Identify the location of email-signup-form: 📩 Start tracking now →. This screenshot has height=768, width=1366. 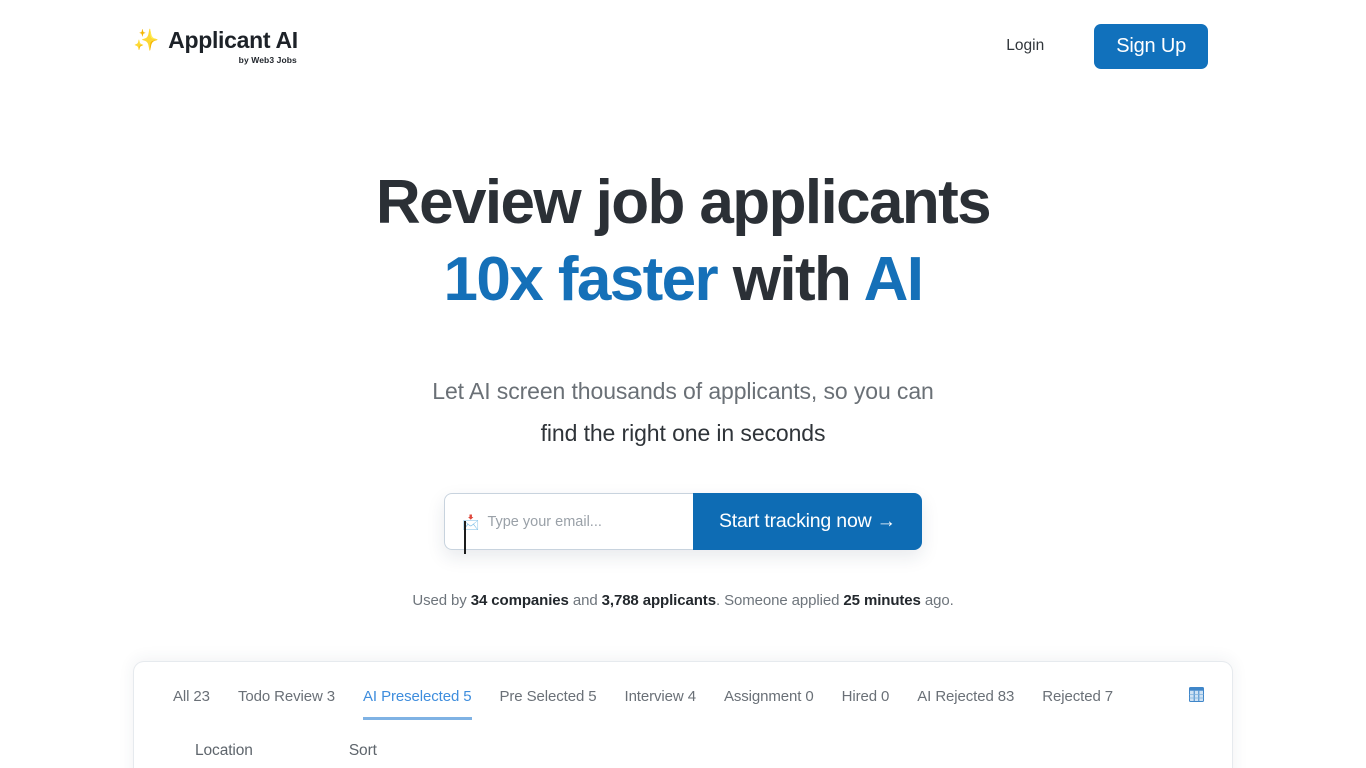
(683, 524).